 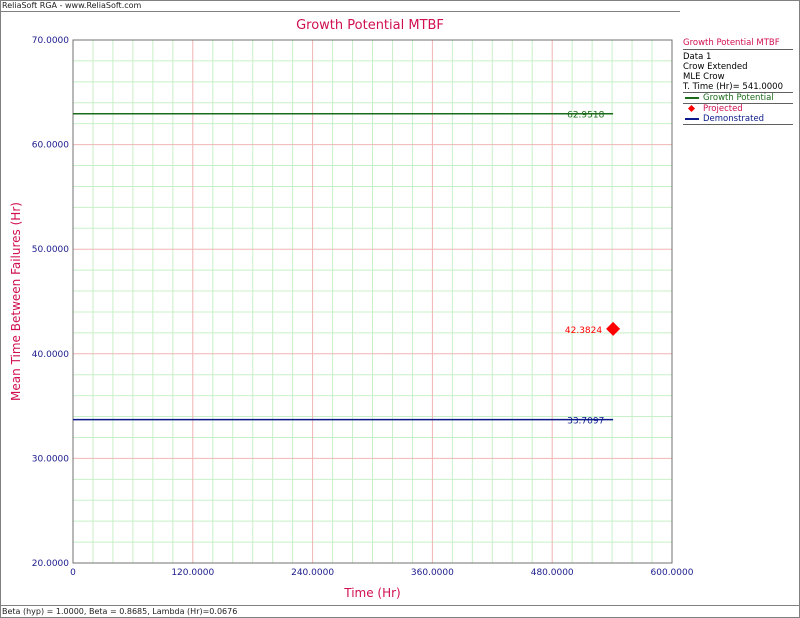 I want to click on legend-title: Growth Potential MTBF, so click(x=731, y=43).